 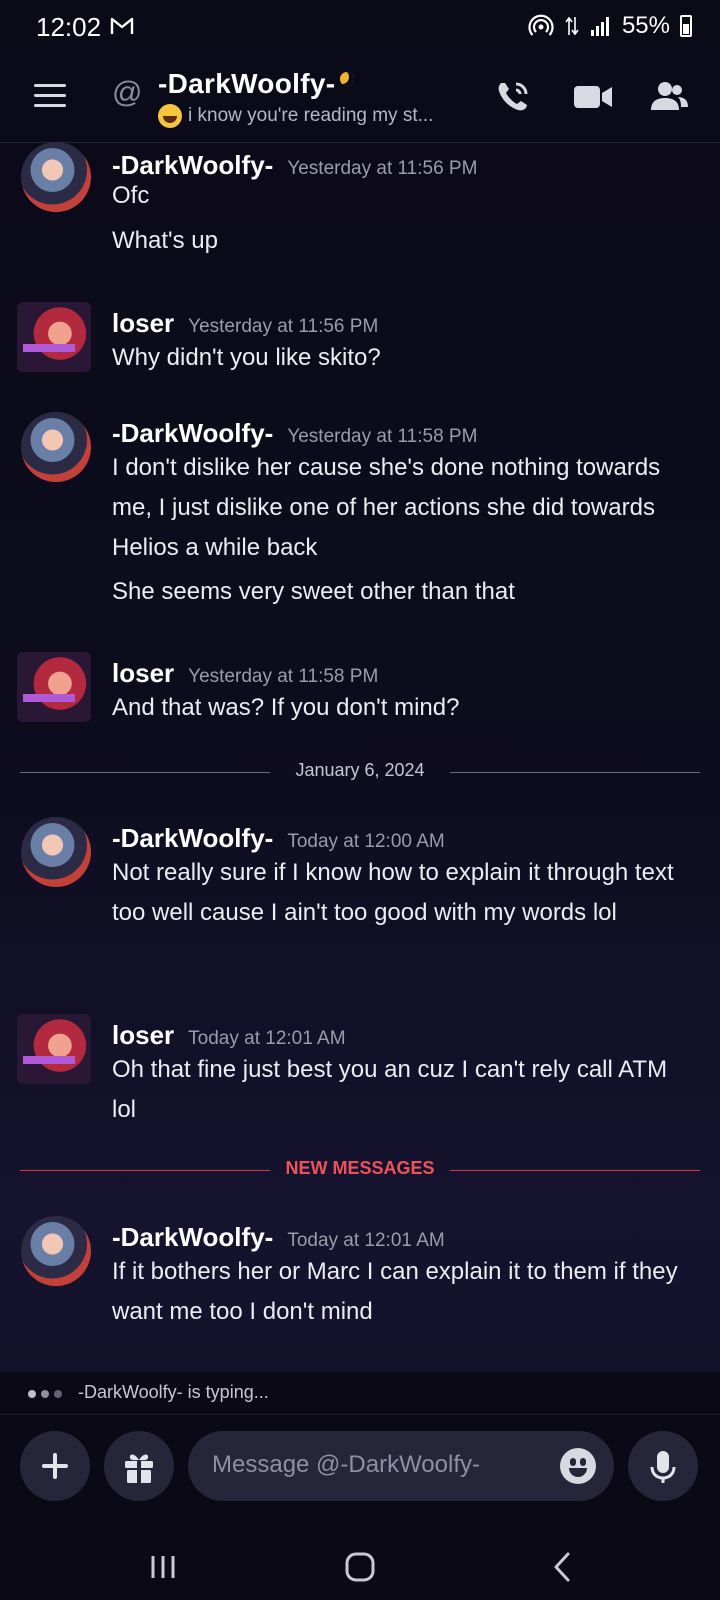 What do you see at coordinates (563, 1567) in the screenshot?
I see `back-icon` at bounding box center [563, 1567].